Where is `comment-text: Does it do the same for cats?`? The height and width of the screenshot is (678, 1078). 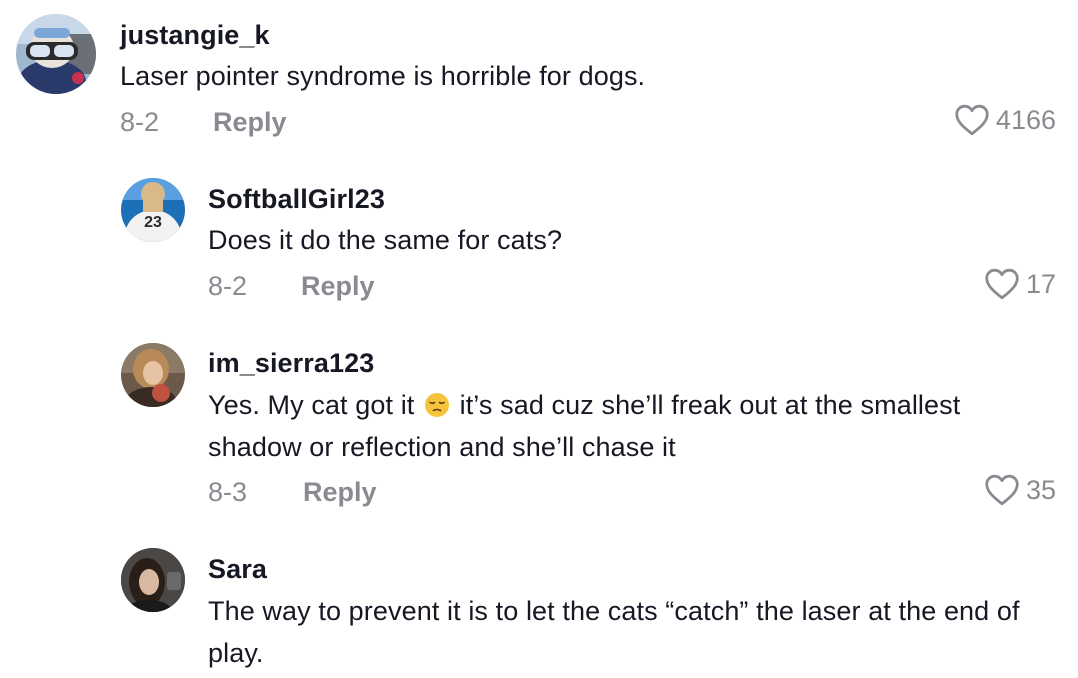
comment-text: Does it do the same for cats? is located at coordinates (385, 240).